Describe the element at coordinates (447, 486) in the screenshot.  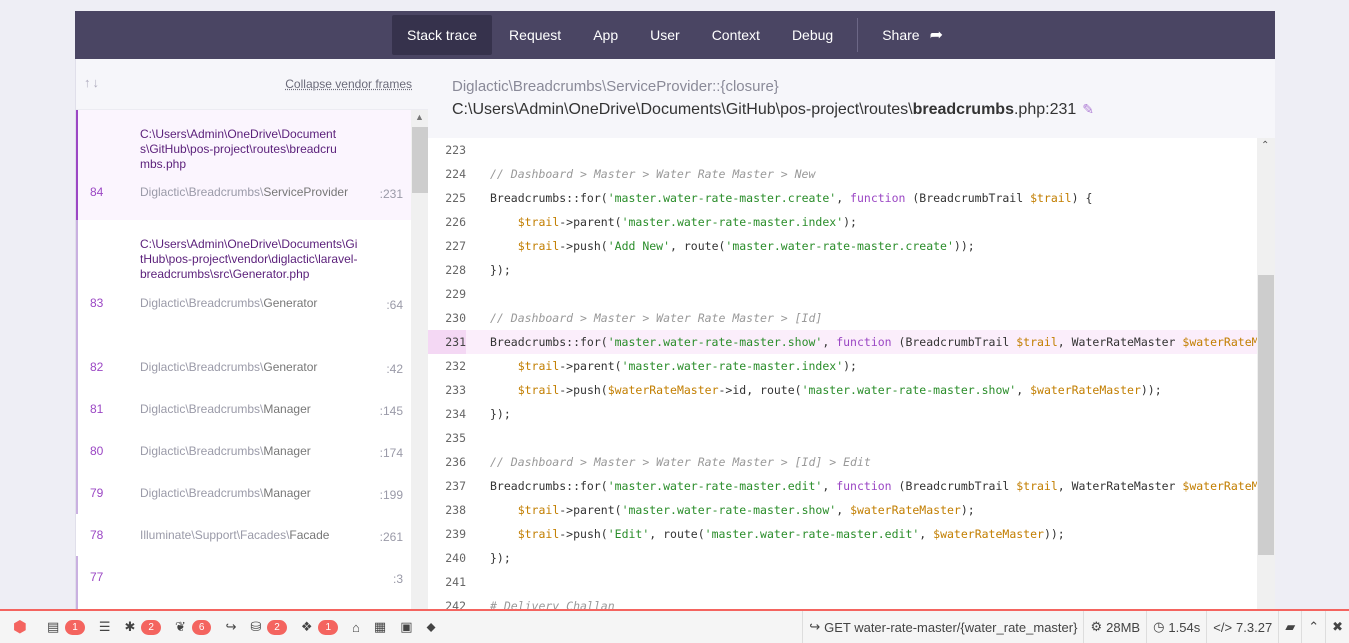
I see `line-number: 237` at that location.